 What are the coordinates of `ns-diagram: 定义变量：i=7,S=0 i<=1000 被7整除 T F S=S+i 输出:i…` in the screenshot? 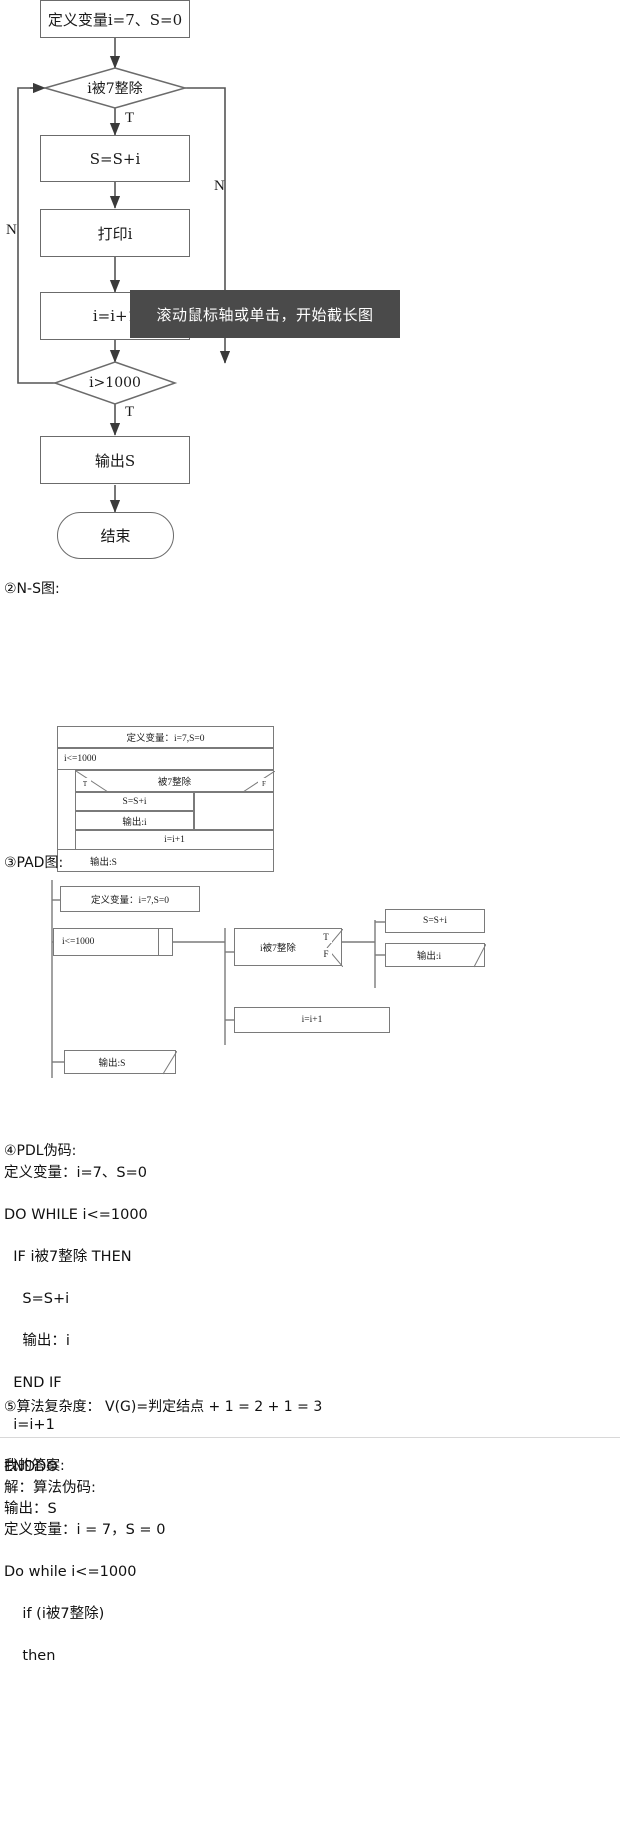 It's located at (166, 799).